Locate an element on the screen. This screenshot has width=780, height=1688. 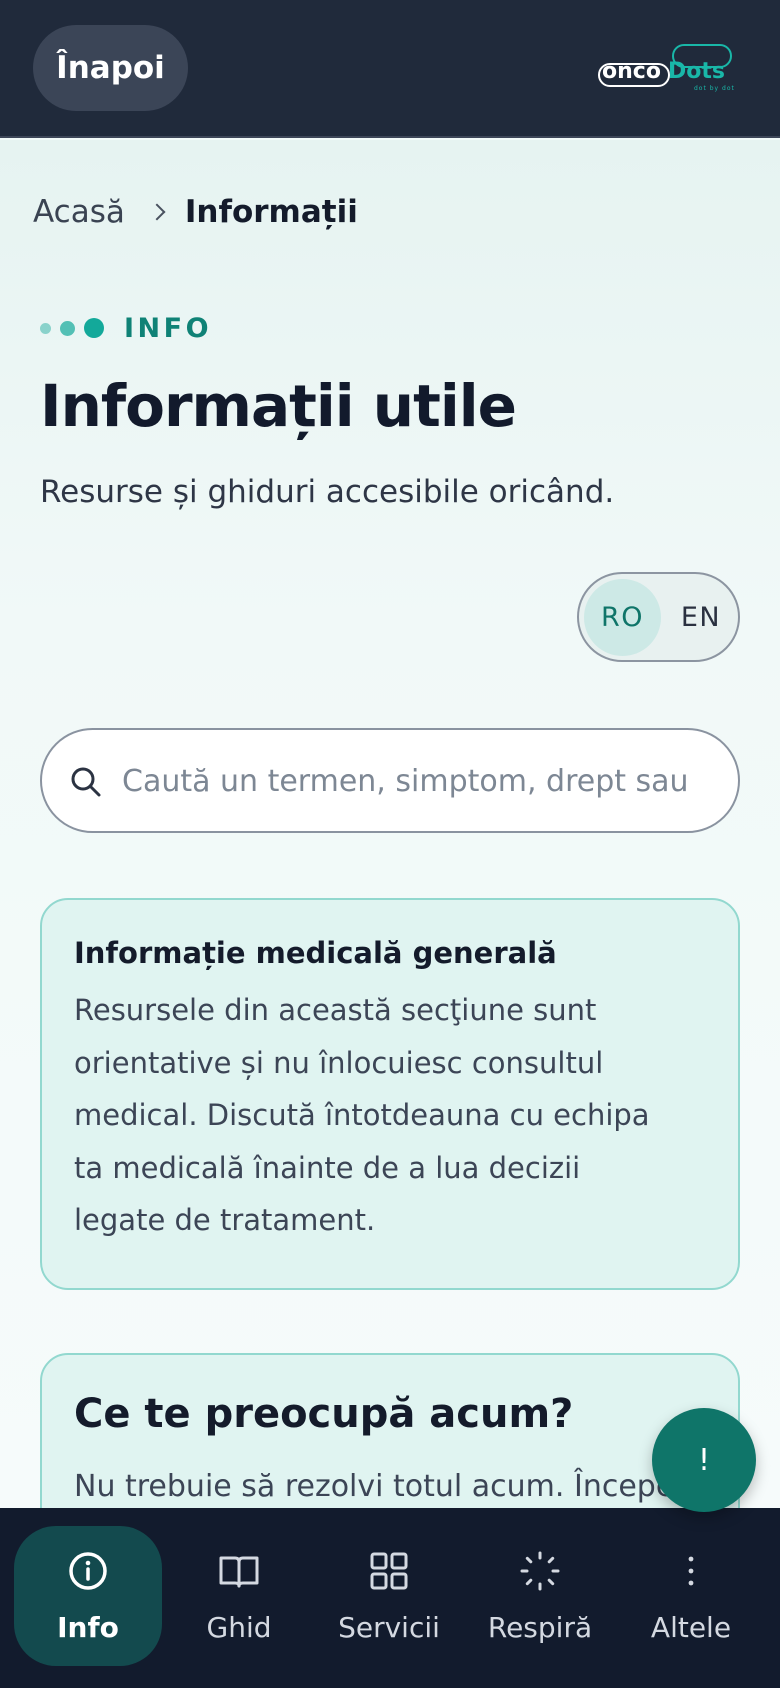
book-icon is located at coordinates (239, 1571).